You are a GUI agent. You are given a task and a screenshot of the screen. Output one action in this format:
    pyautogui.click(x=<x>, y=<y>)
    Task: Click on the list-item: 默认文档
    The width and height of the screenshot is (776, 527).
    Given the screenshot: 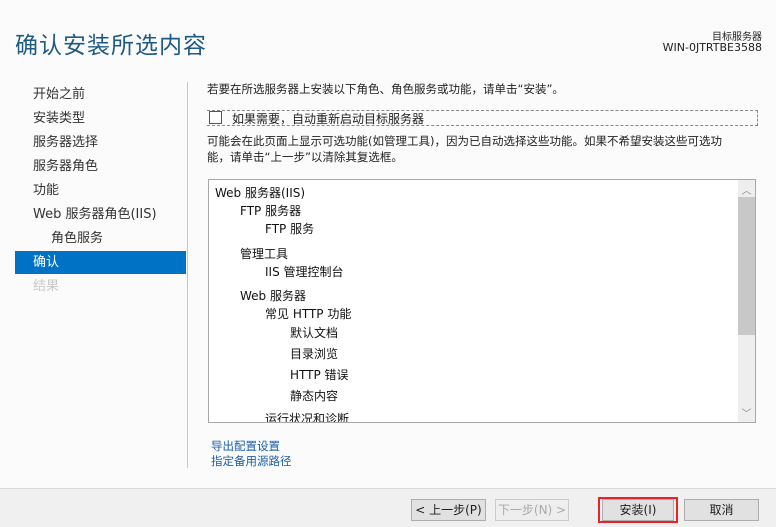 What is the action you would take?
    pyautogui.click(x=314, y=333)
    